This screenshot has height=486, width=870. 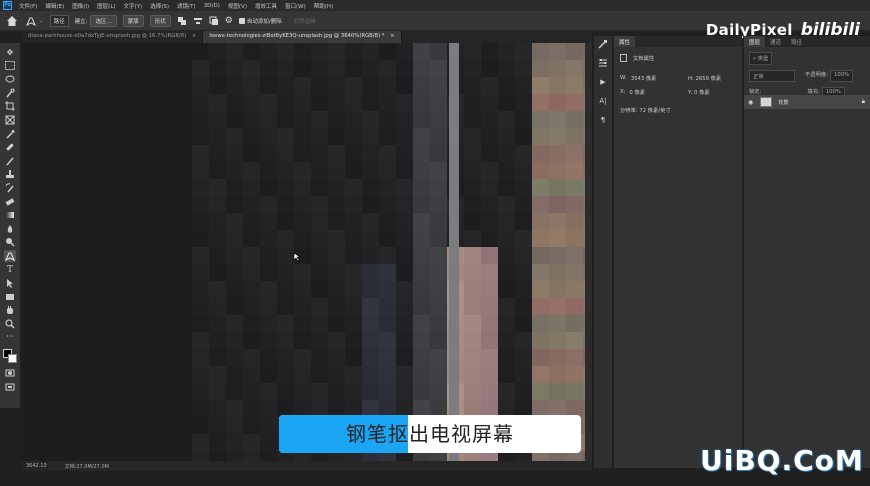 What do you see at coordinates (10, 134) in the screenshot?
I see `eyedropper-tool-icon` at bounding box center [10, 134].